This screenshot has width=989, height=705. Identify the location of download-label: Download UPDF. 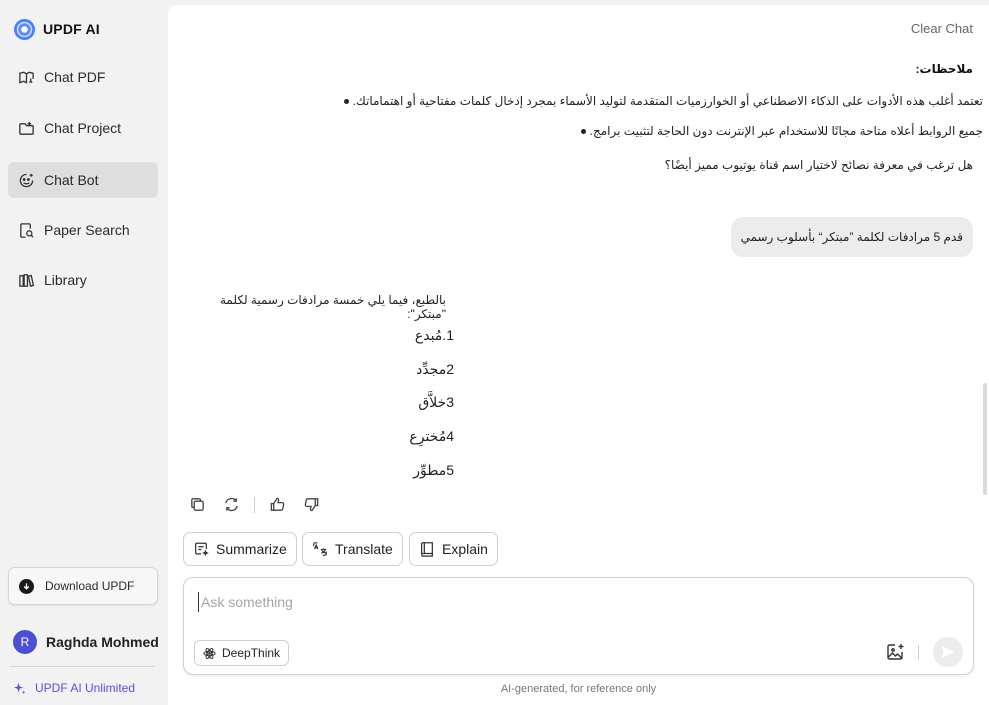
(90, 586).